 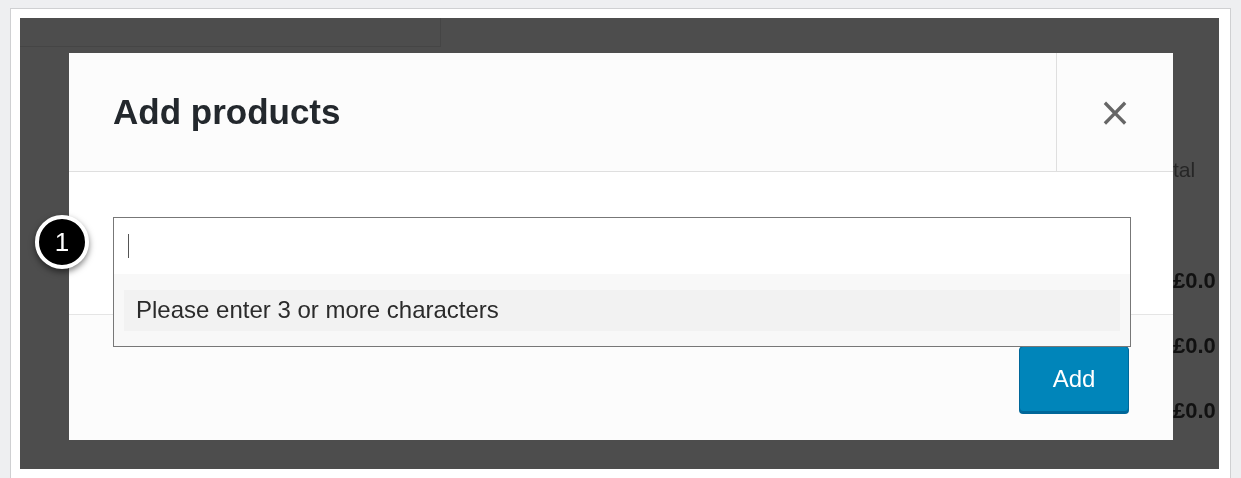 What do you see at coordinates (128, 246) in the screenshot?
I see `text-cursor` at bounding box center [128, 246].